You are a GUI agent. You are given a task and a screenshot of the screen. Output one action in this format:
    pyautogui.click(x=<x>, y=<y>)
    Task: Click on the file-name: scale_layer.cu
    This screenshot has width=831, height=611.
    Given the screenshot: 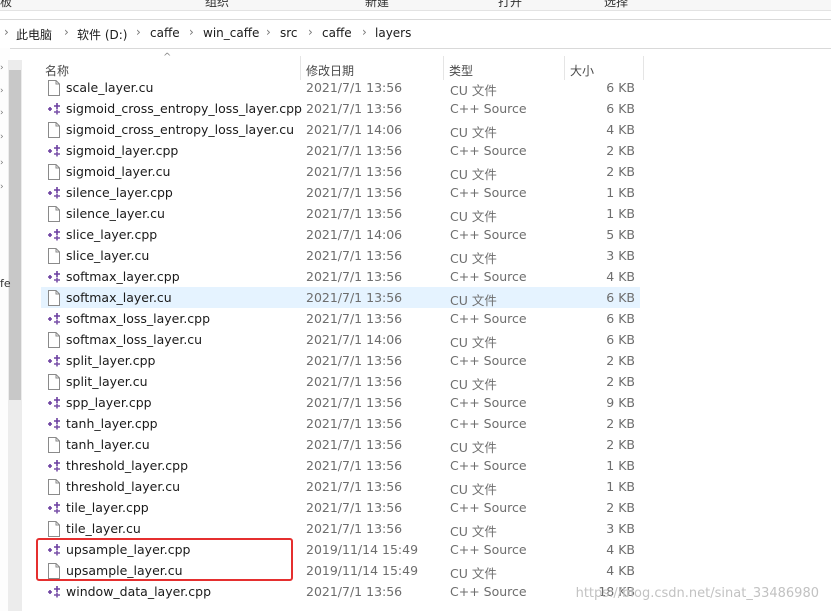 What is the action you would take?
    pyautogui.click(x=110, y=87)
    